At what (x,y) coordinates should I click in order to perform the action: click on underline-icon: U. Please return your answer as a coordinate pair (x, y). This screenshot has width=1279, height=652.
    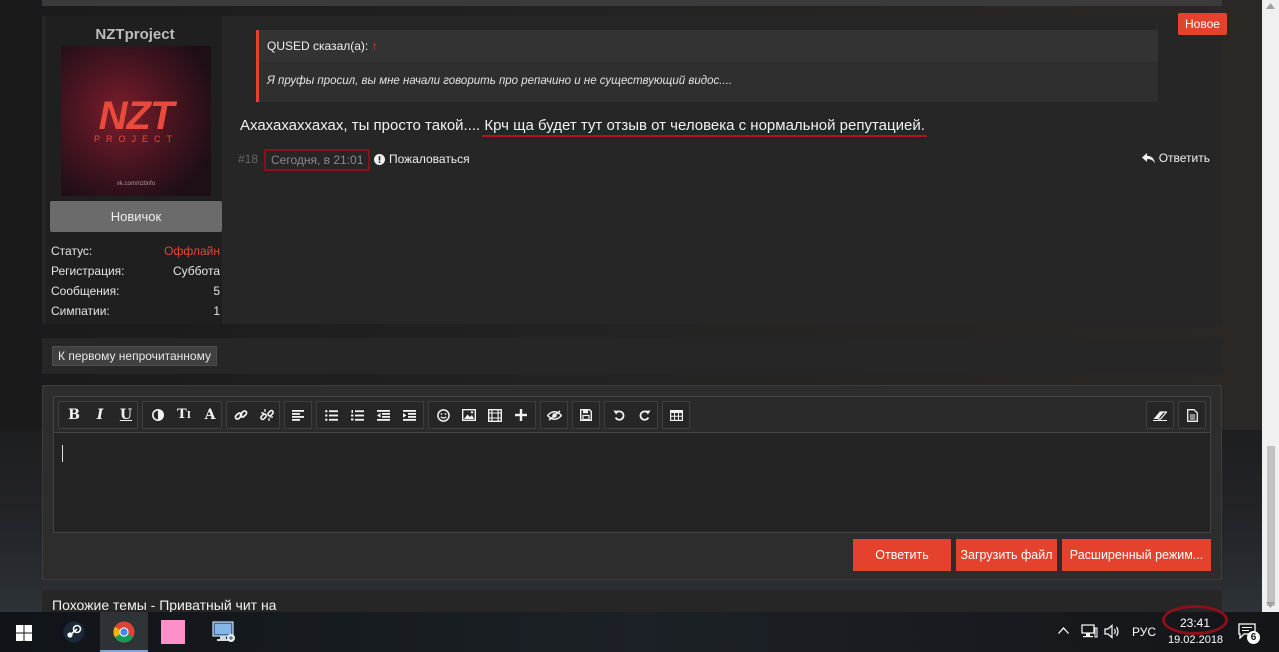
    Looking at the image, I should click on (126, 415).